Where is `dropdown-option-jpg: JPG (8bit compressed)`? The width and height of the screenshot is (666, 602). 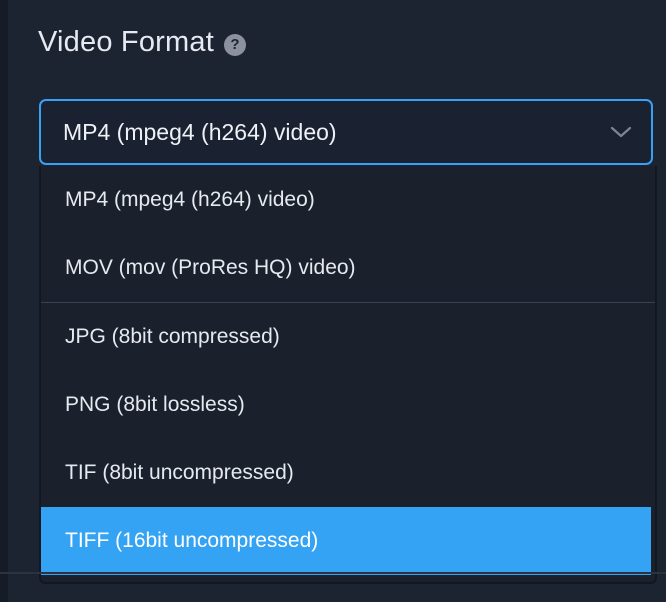
dropdown-option-jpg: JPG (8bit compressed) is located at coordinates (348, 337).